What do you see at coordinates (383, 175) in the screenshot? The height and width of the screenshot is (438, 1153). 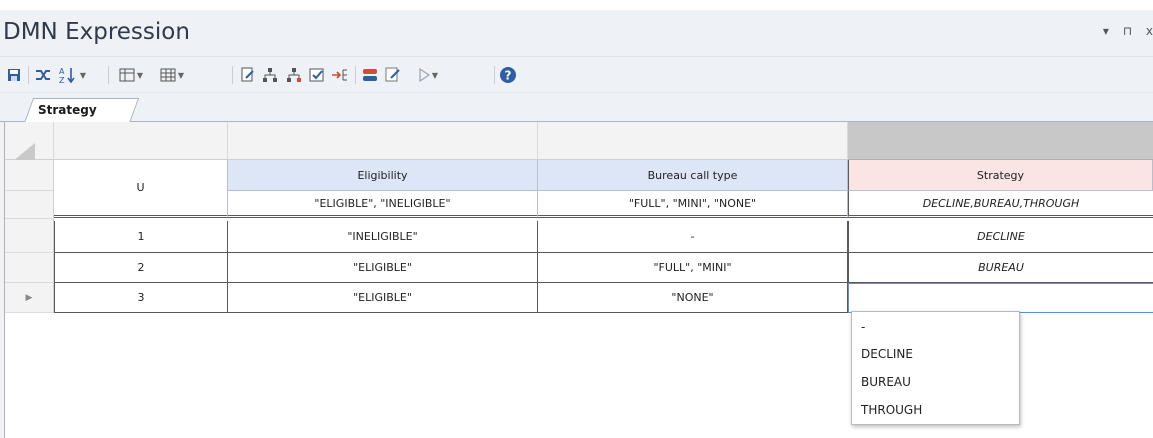 I see `input-header-eligibility: Eligibility` at bounding box center [383, 175].